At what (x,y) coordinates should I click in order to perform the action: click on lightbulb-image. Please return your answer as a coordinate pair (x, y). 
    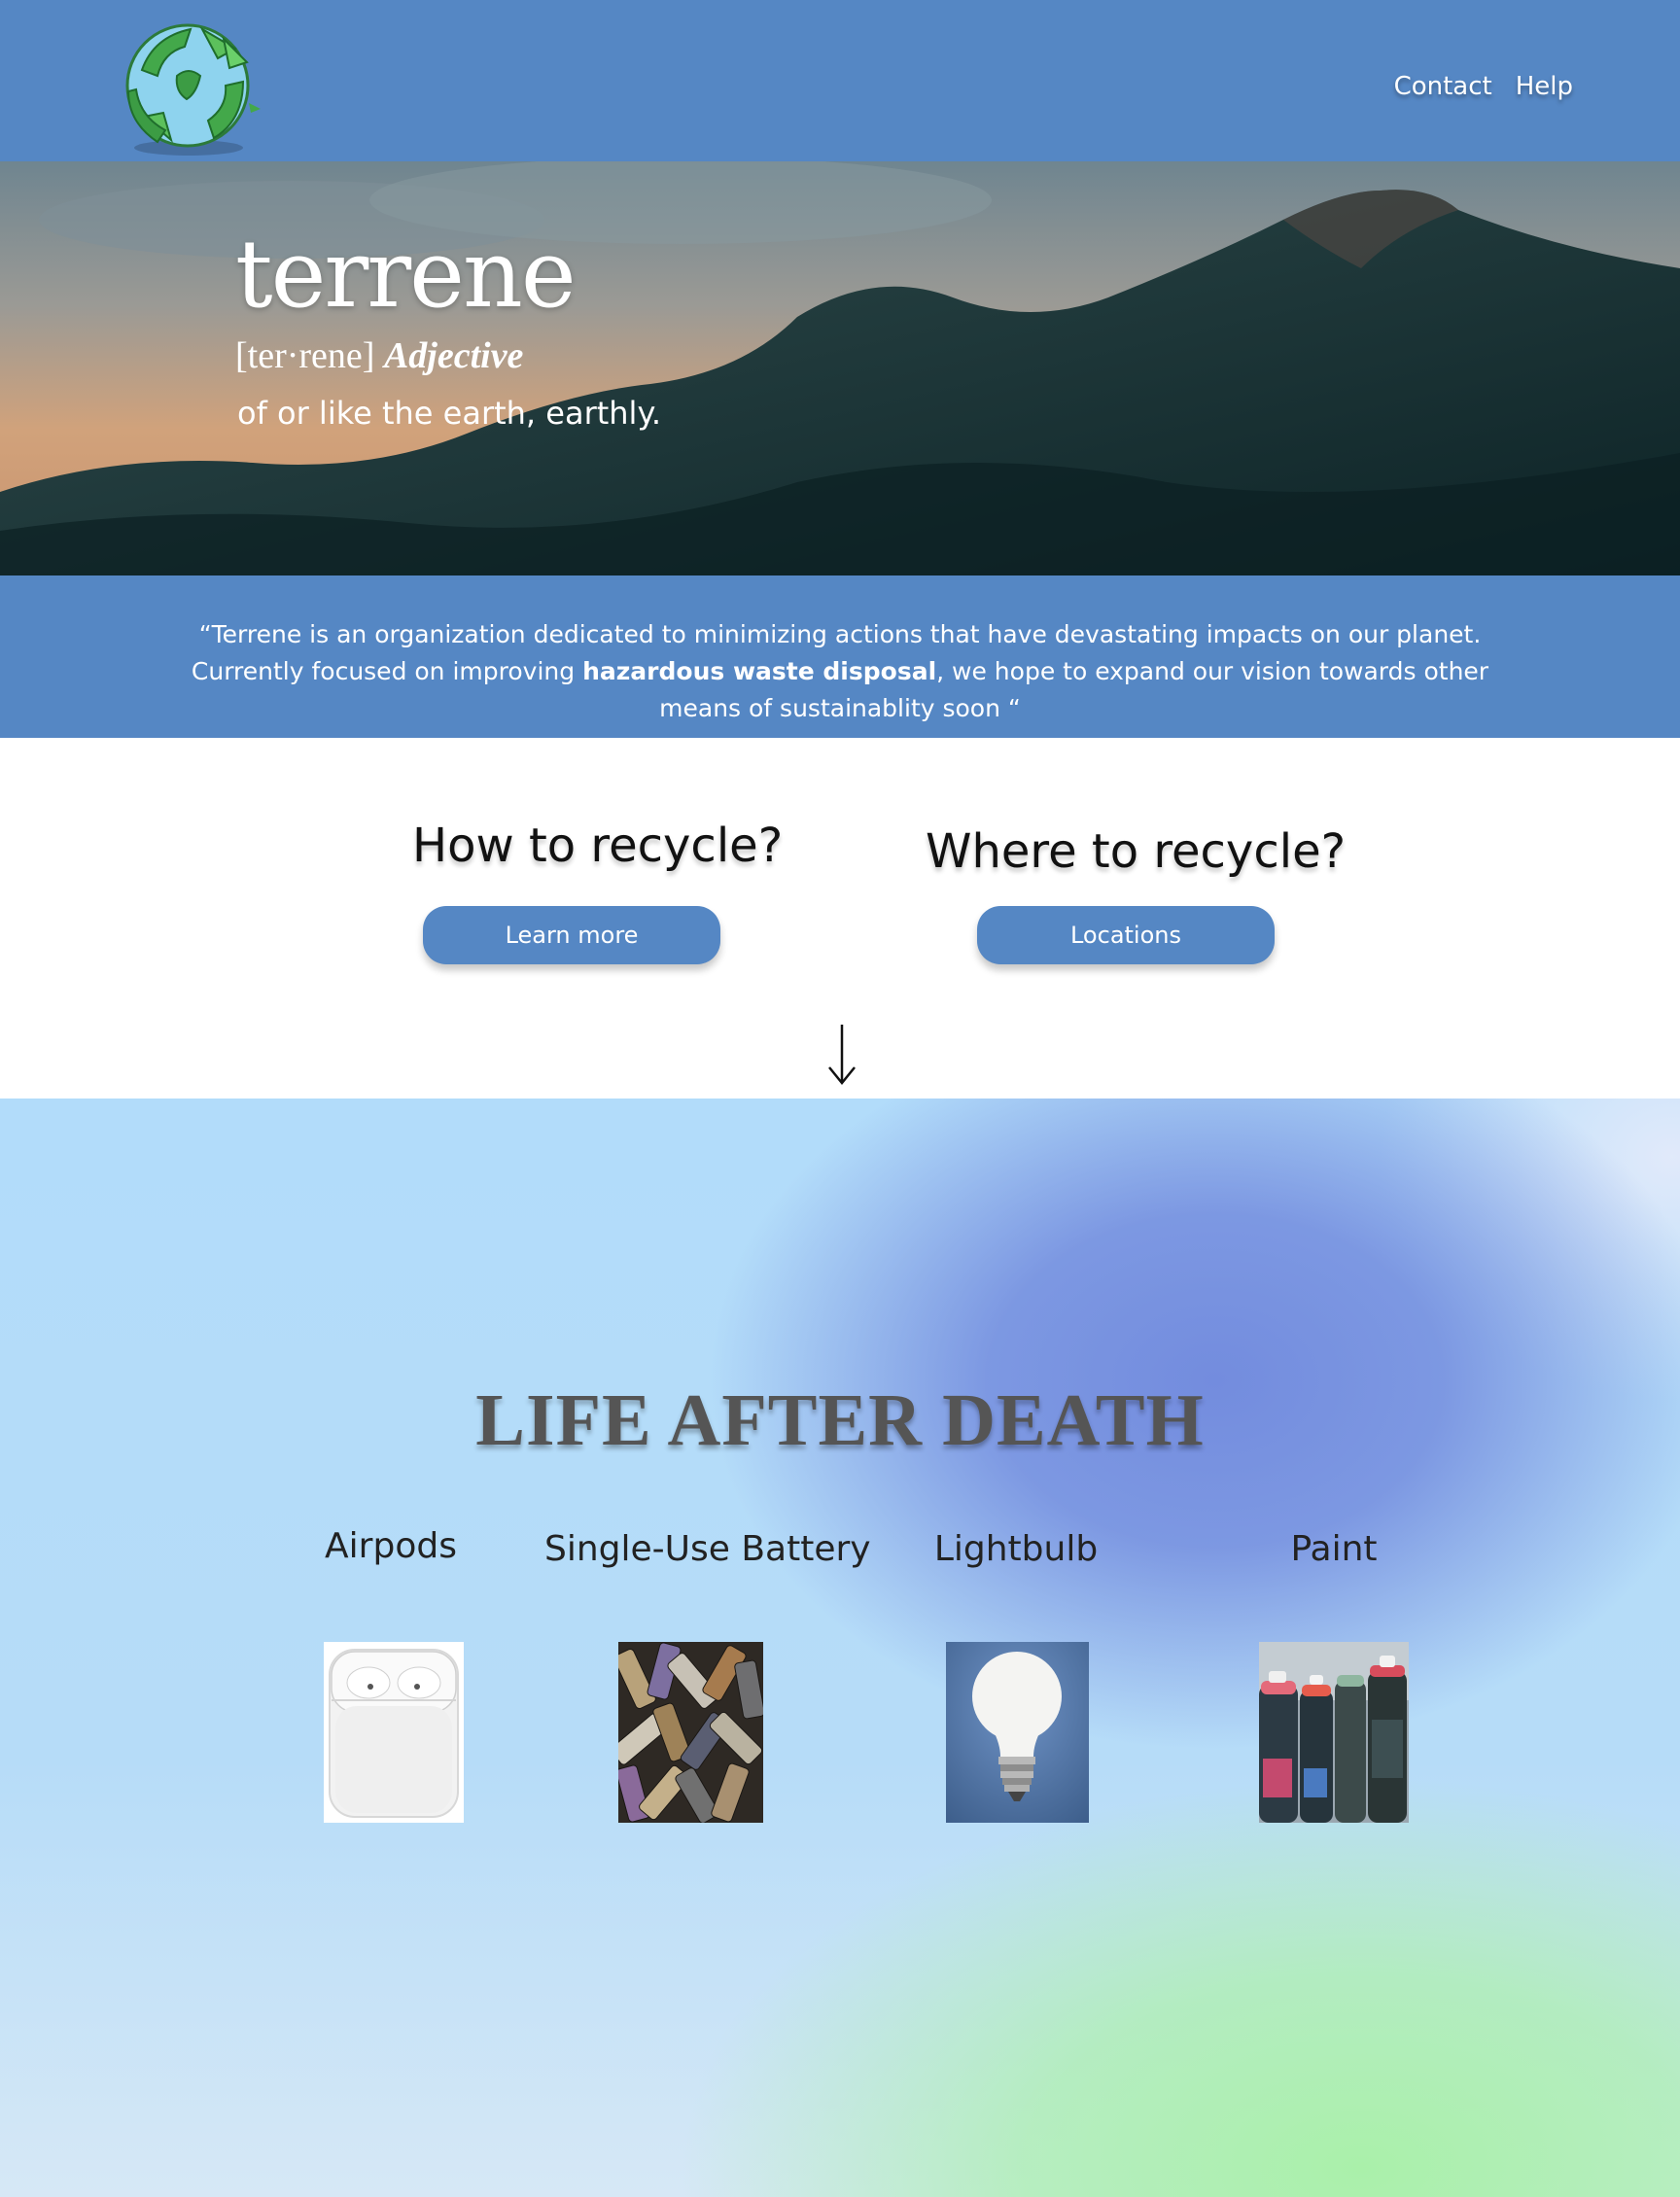
    Looking at the image, I should click on (1017, 1732).